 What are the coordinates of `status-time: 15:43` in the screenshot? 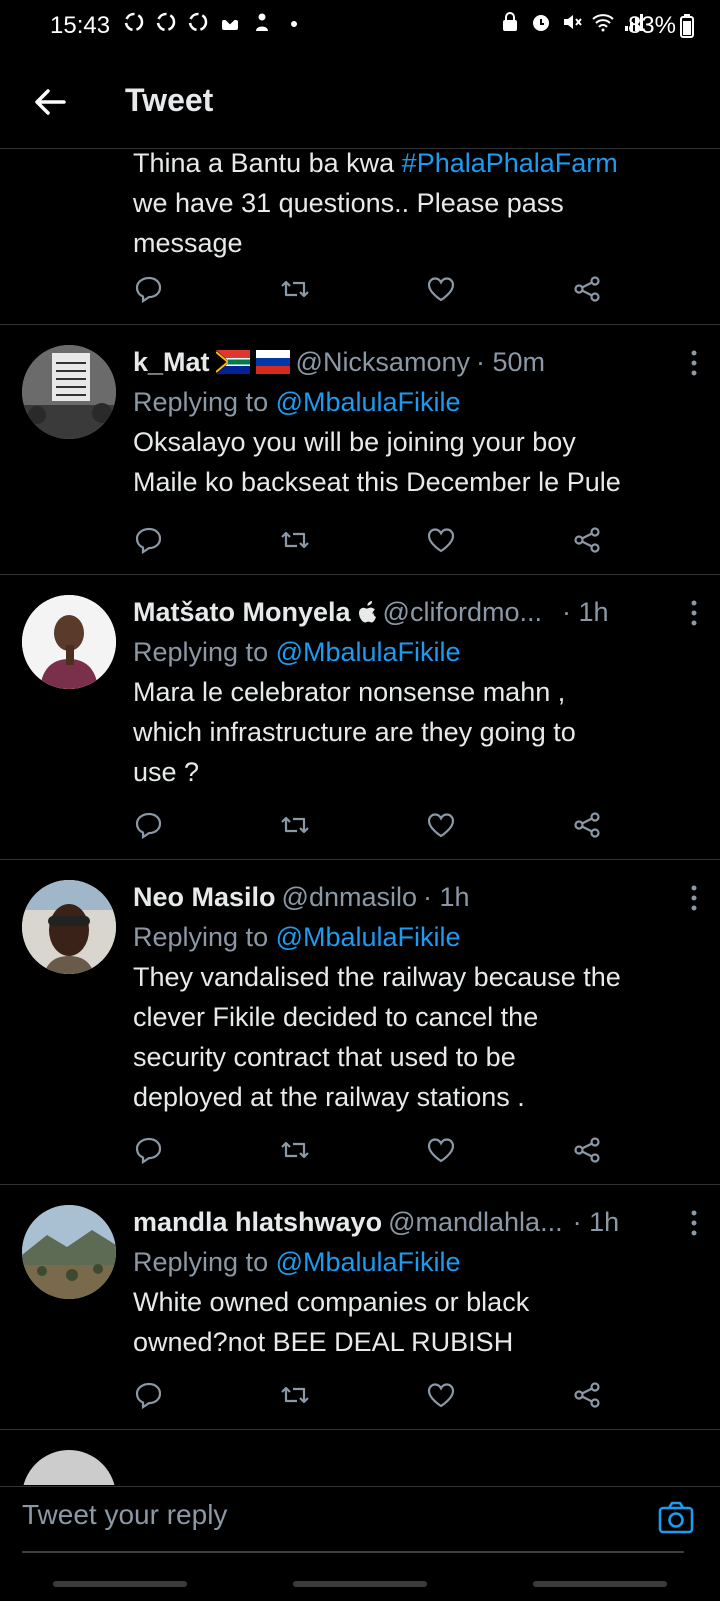 It's located at (80, 25).